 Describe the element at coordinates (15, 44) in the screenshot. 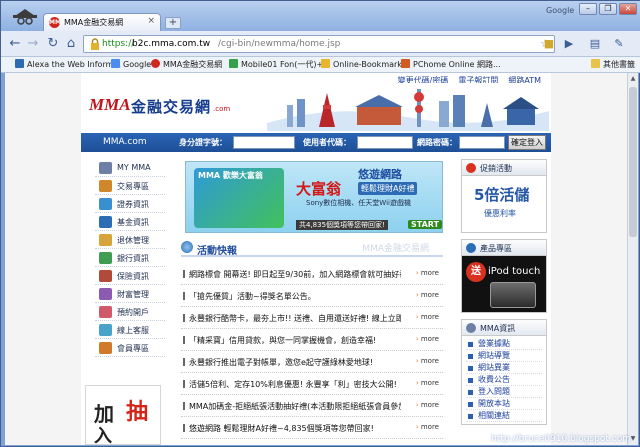

I see `back-arrow-icon: ←` at that location.